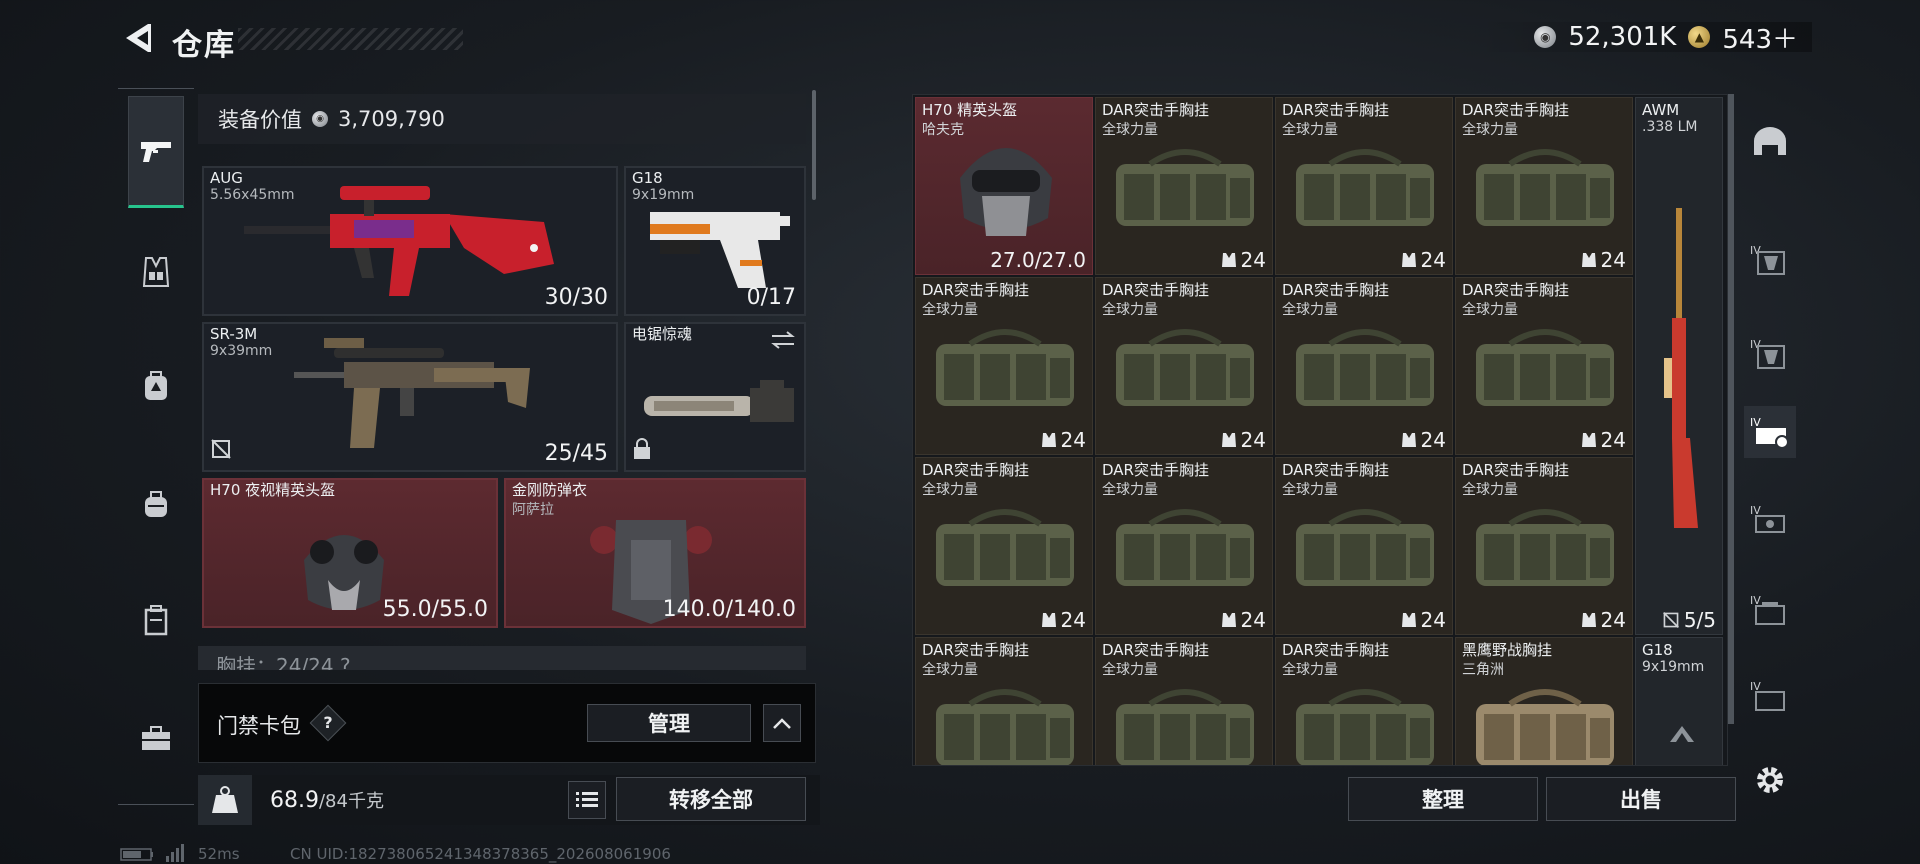 This screenshot has width=1920, height=864. What do you see at coordinates (1770, 432) in the screenshot?
I see `category-tab-vest: IV` at bounding box center [1770, 432].